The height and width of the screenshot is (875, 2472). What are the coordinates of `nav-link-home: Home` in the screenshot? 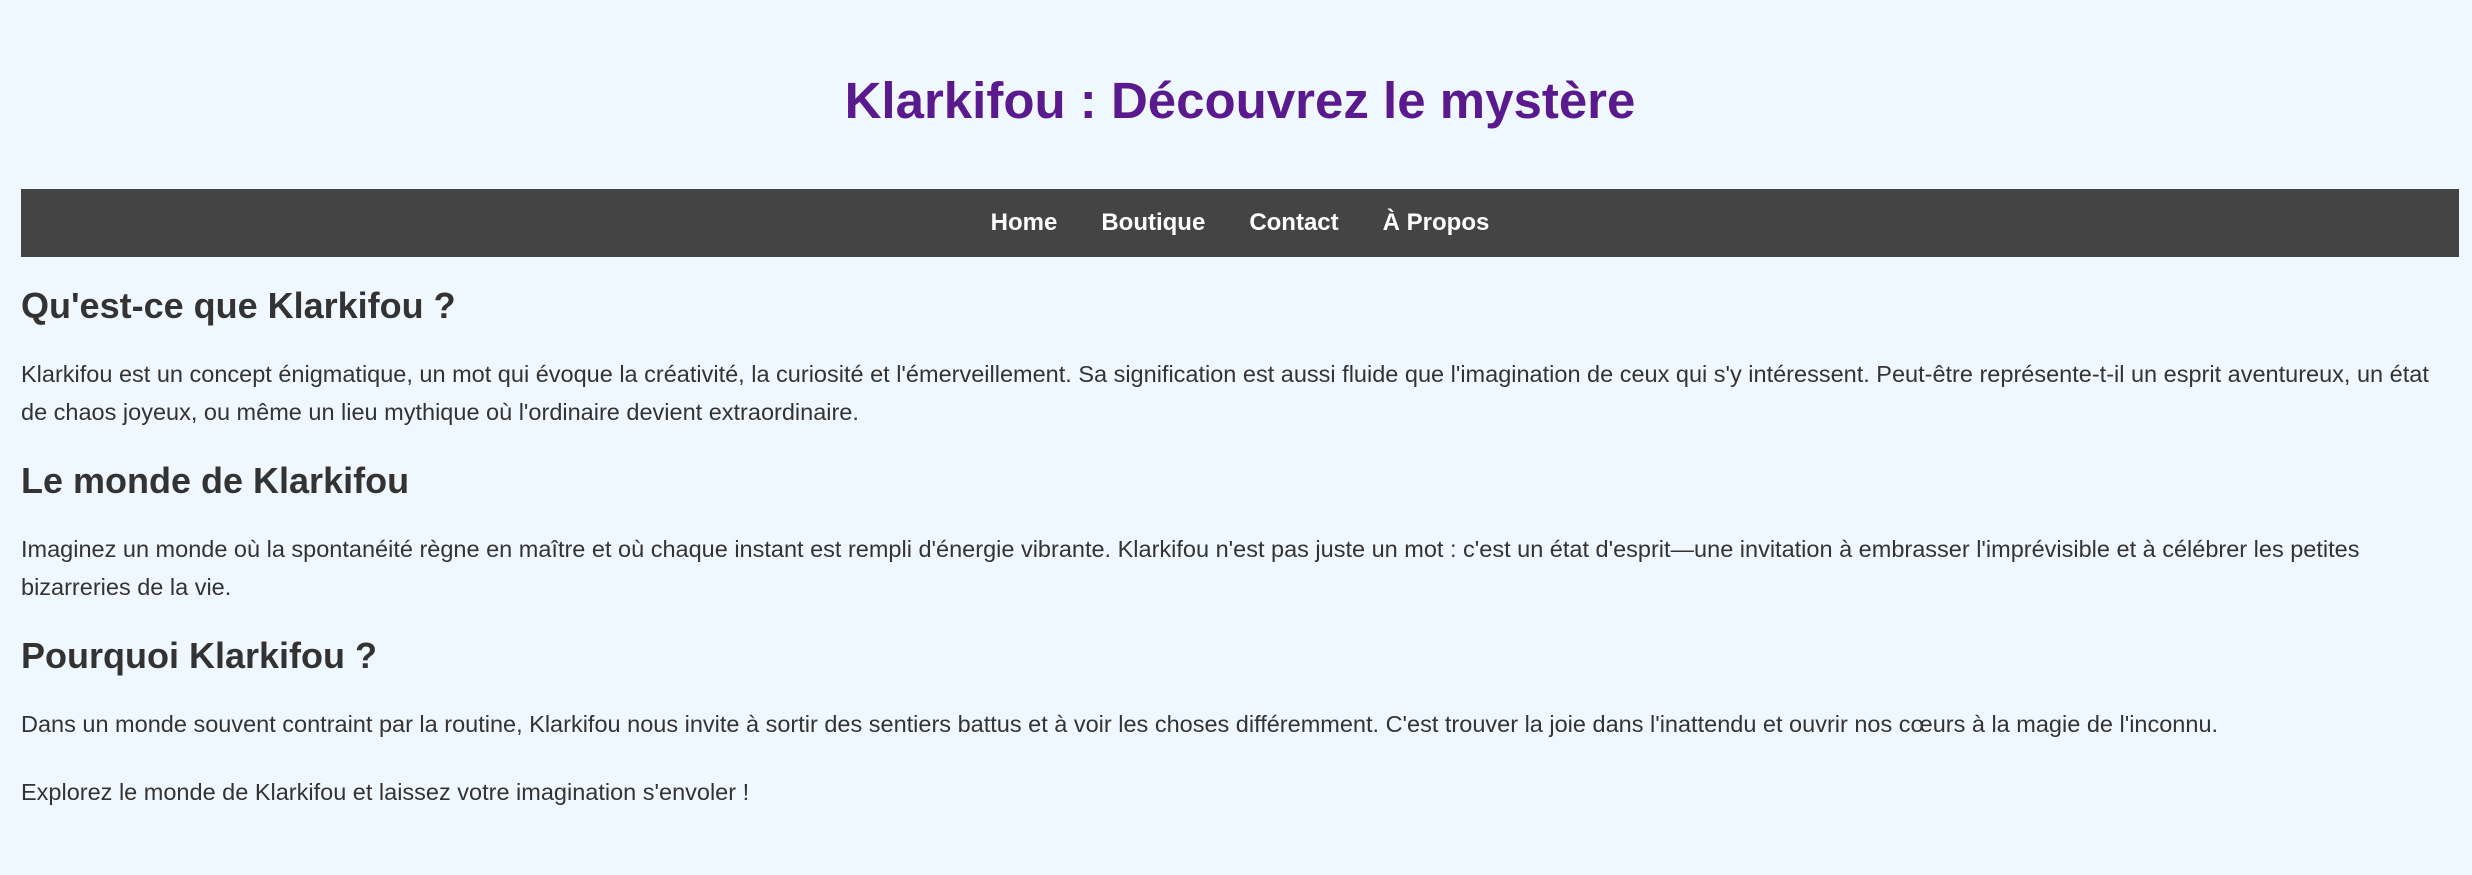 It's located at (1024, 223).